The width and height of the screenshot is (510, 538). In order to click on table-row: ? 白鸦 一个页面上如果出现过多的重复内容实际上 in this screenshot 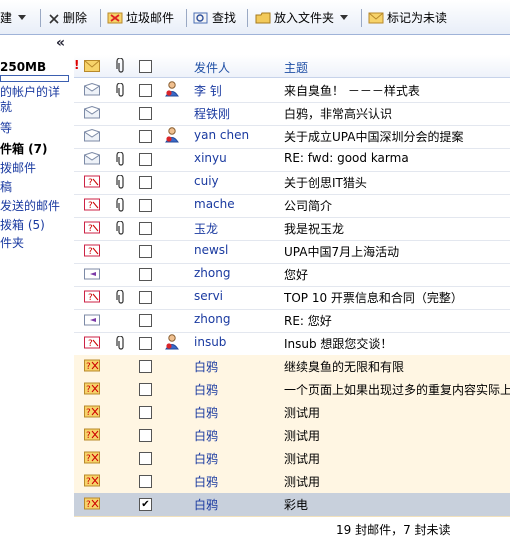, I will do `click(292, 390)`.